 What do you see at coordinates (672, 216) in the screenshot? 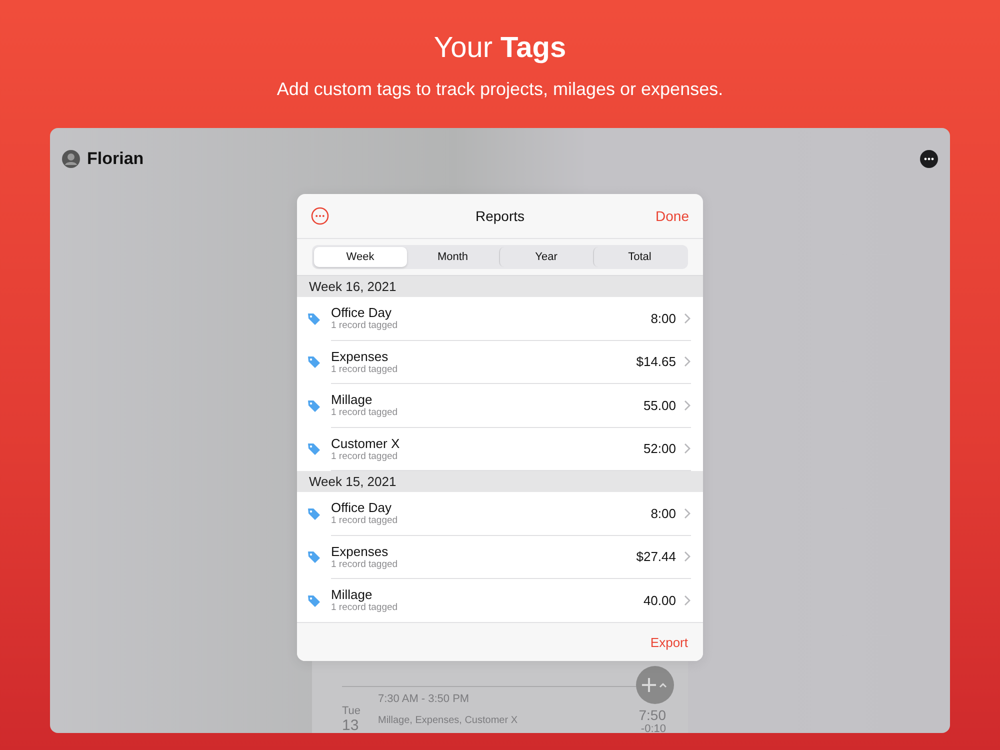
I see `done-button: Done` at bounding box center [672, 216].